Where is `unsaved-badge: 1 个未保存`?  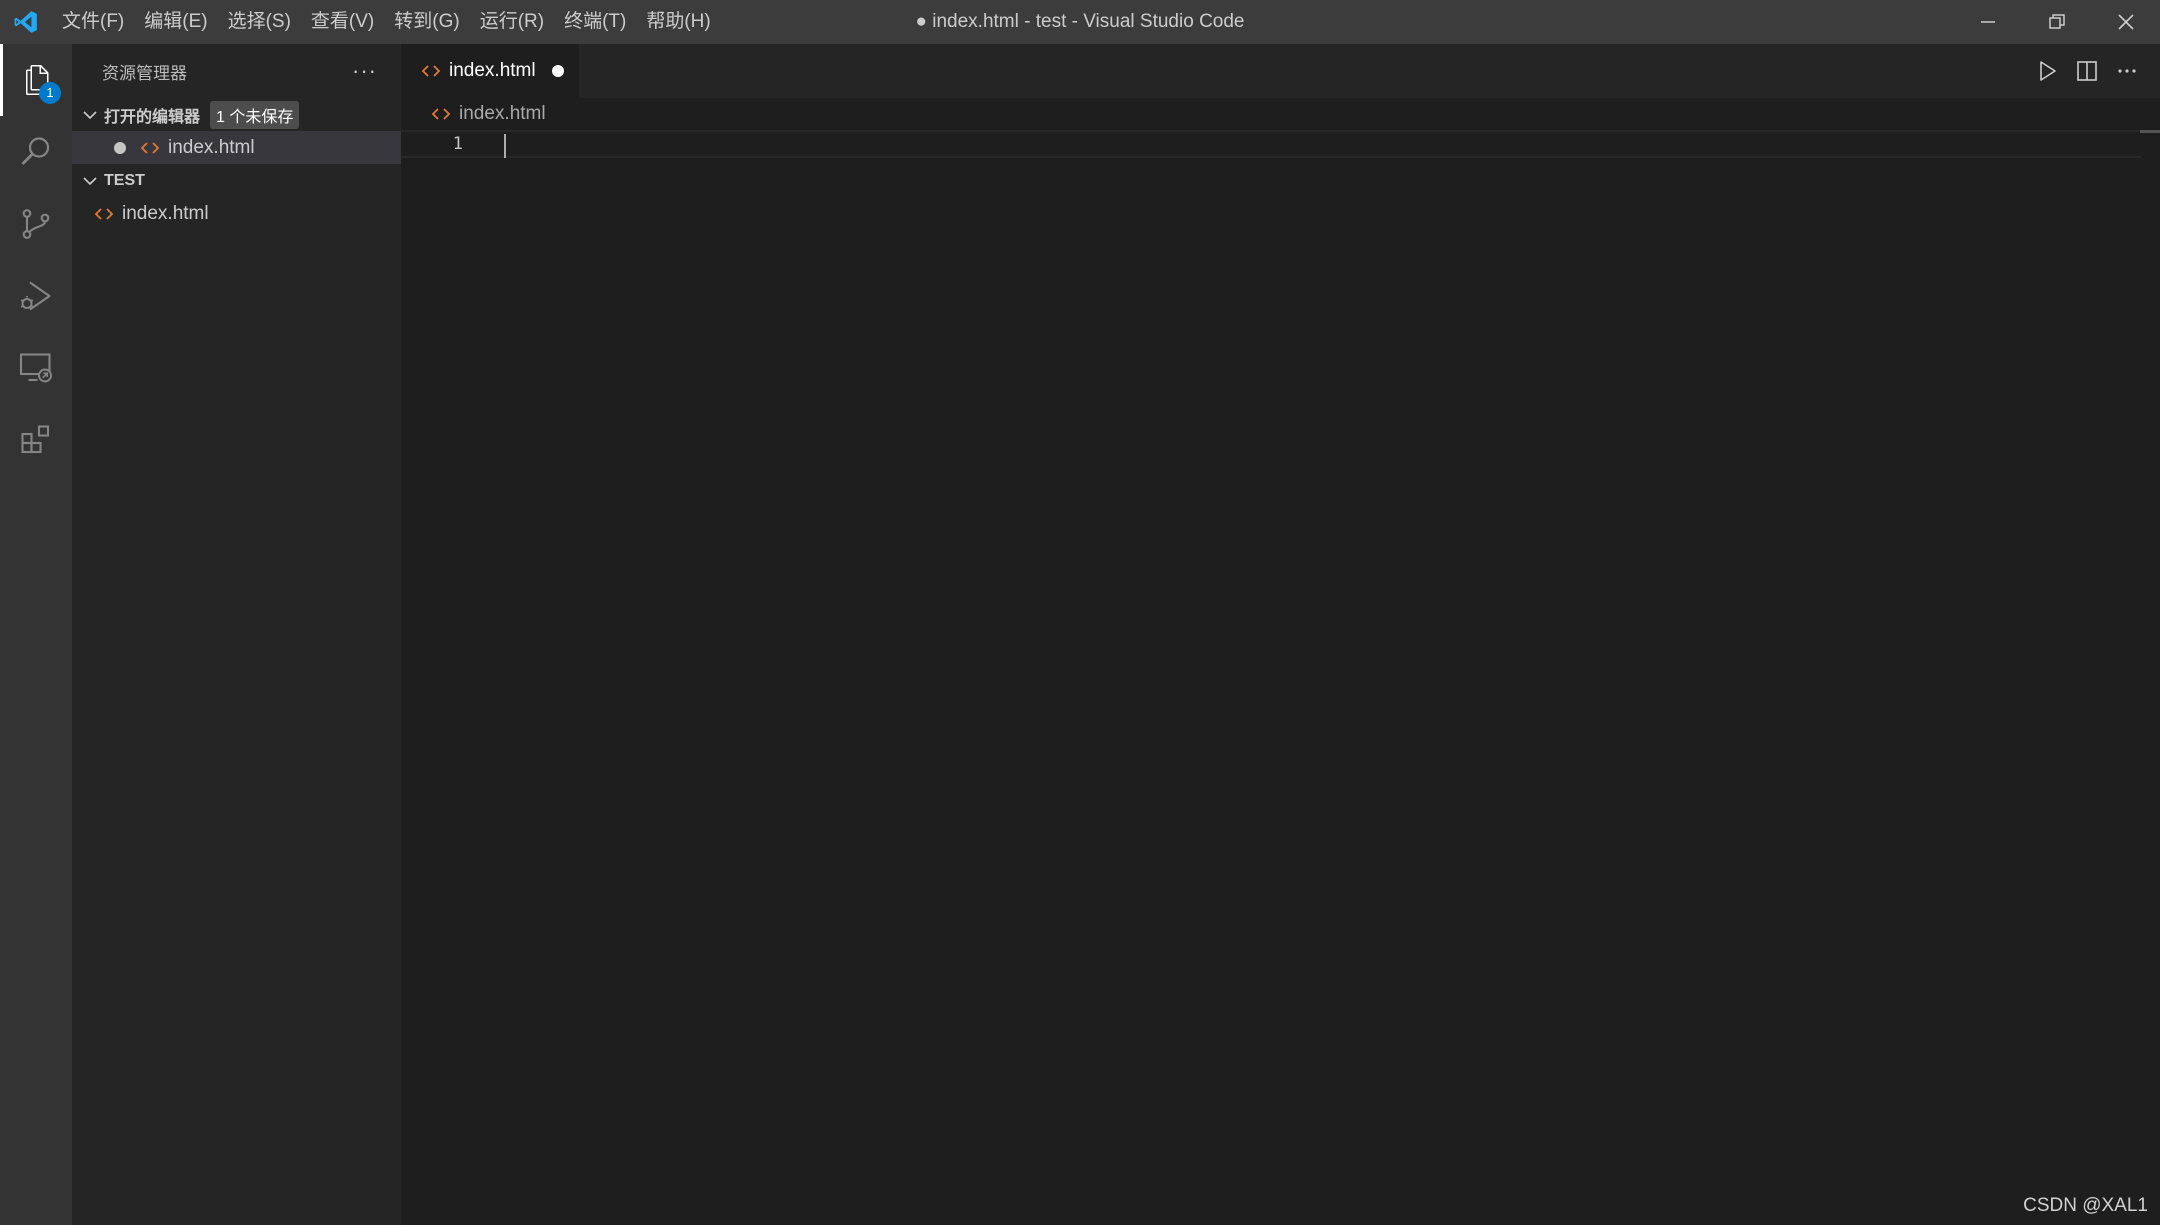 unsaved-badge: 1 个未保存 is located at coordinates (255, 114).